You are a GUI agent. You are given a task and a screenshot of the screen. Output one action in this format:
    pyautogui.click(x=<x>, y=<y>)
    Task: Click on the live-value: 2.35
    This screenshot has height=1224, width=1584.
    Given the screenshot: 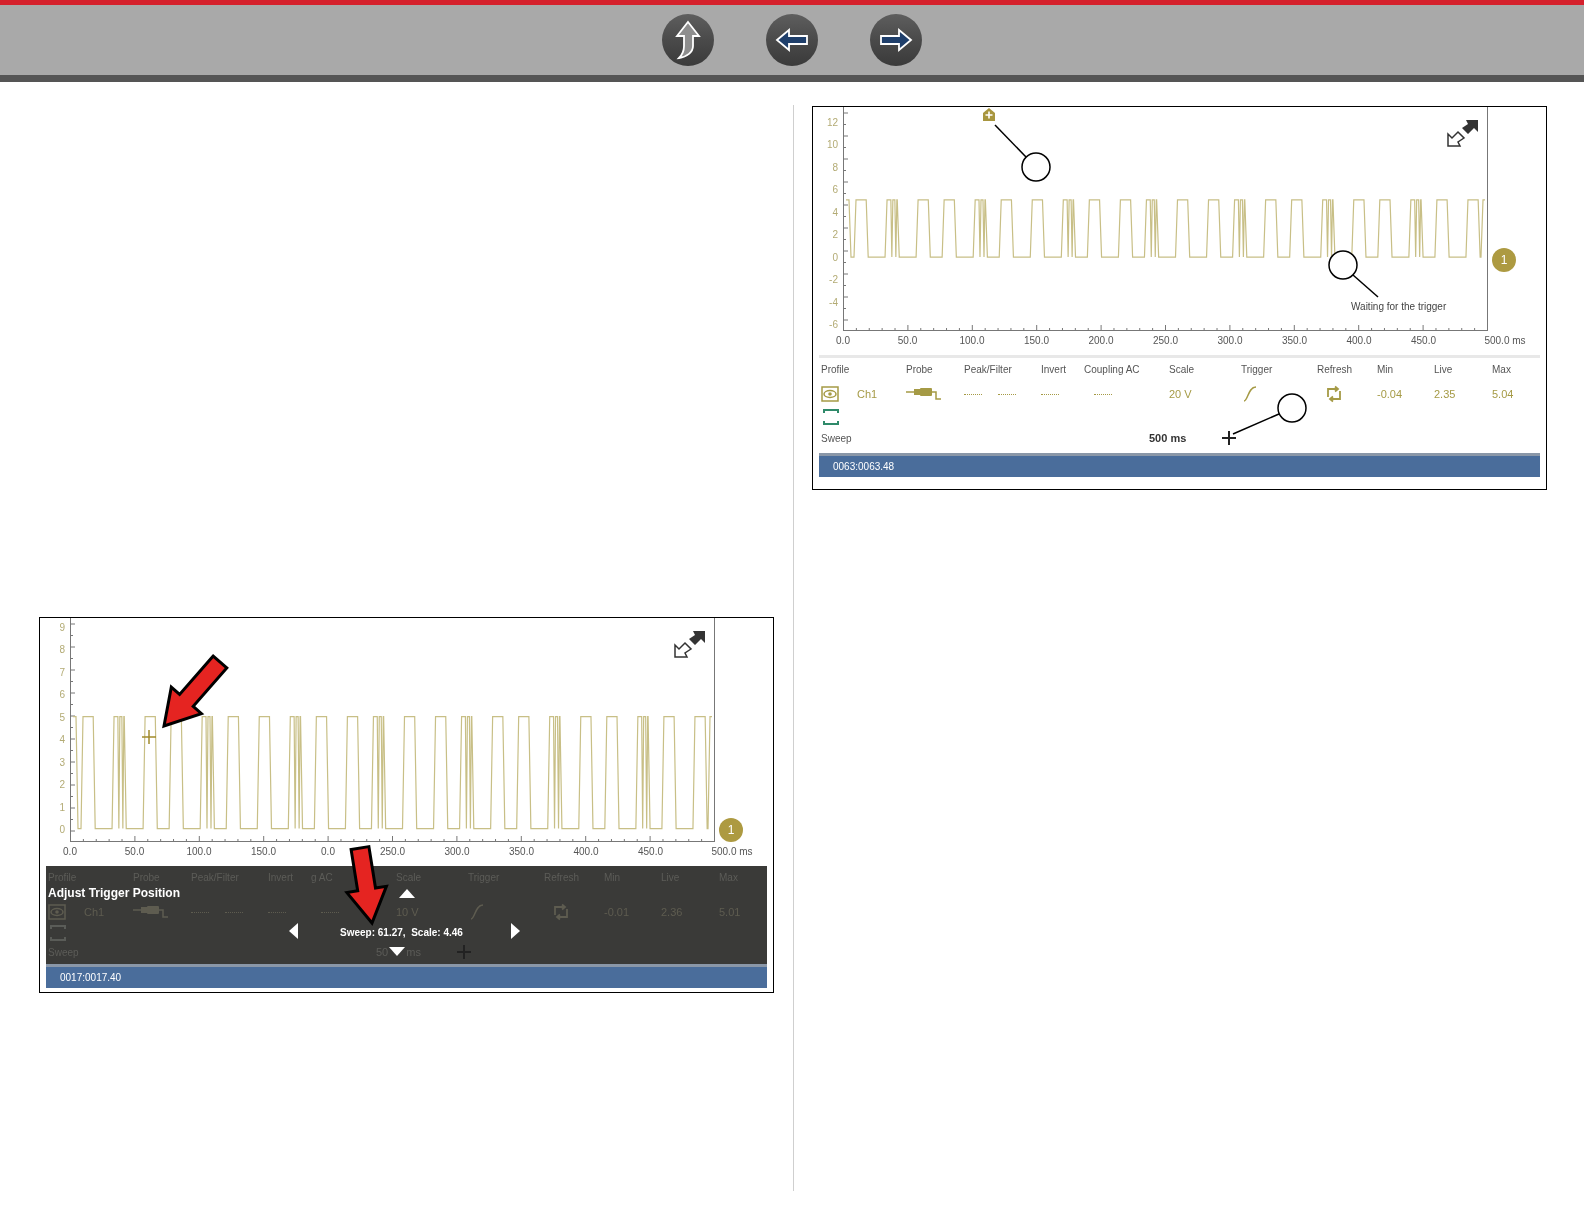 What is the action you would take?
    pyautogui.click(x=1445, y=394)
    